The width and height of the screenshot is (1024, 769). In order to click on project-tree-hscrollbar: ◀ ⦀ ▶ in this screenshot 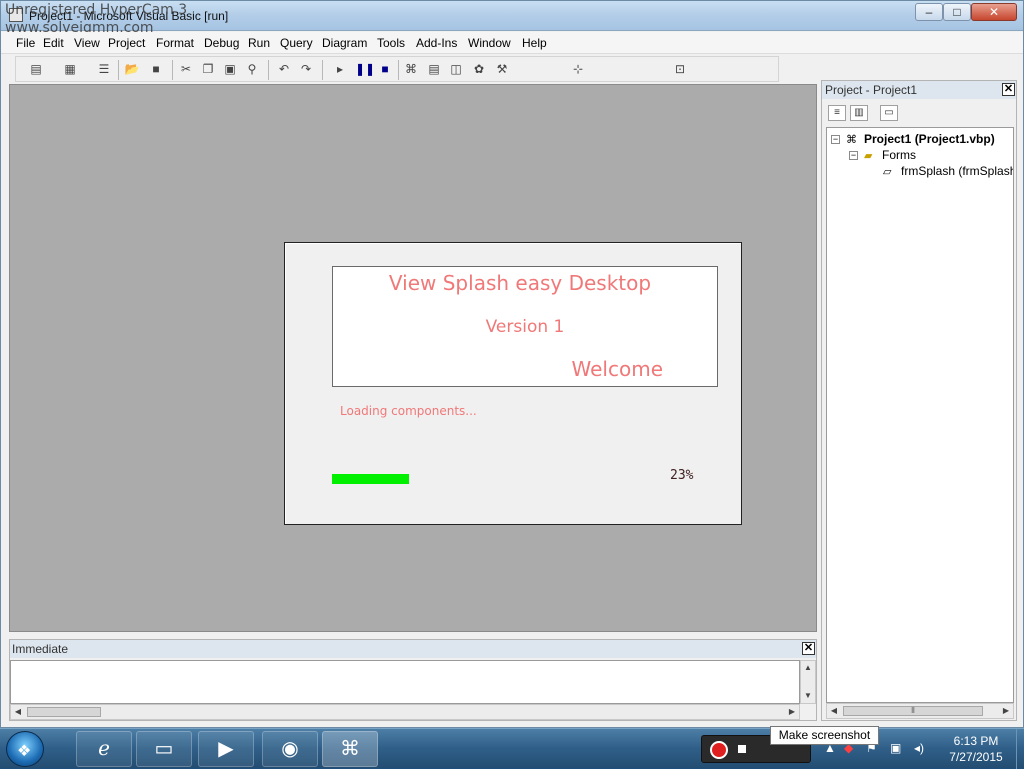, I will do `click(920, 711)`.